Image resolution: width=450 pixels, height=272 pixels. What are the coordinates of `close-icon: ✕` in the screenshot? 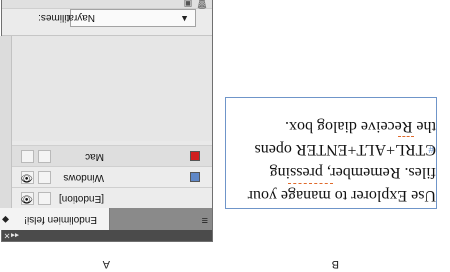 It's located at (7, 235).